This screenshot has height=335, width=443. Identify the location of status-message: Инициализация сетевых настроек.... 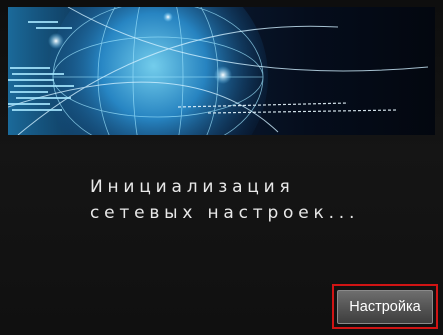
(224, 200).